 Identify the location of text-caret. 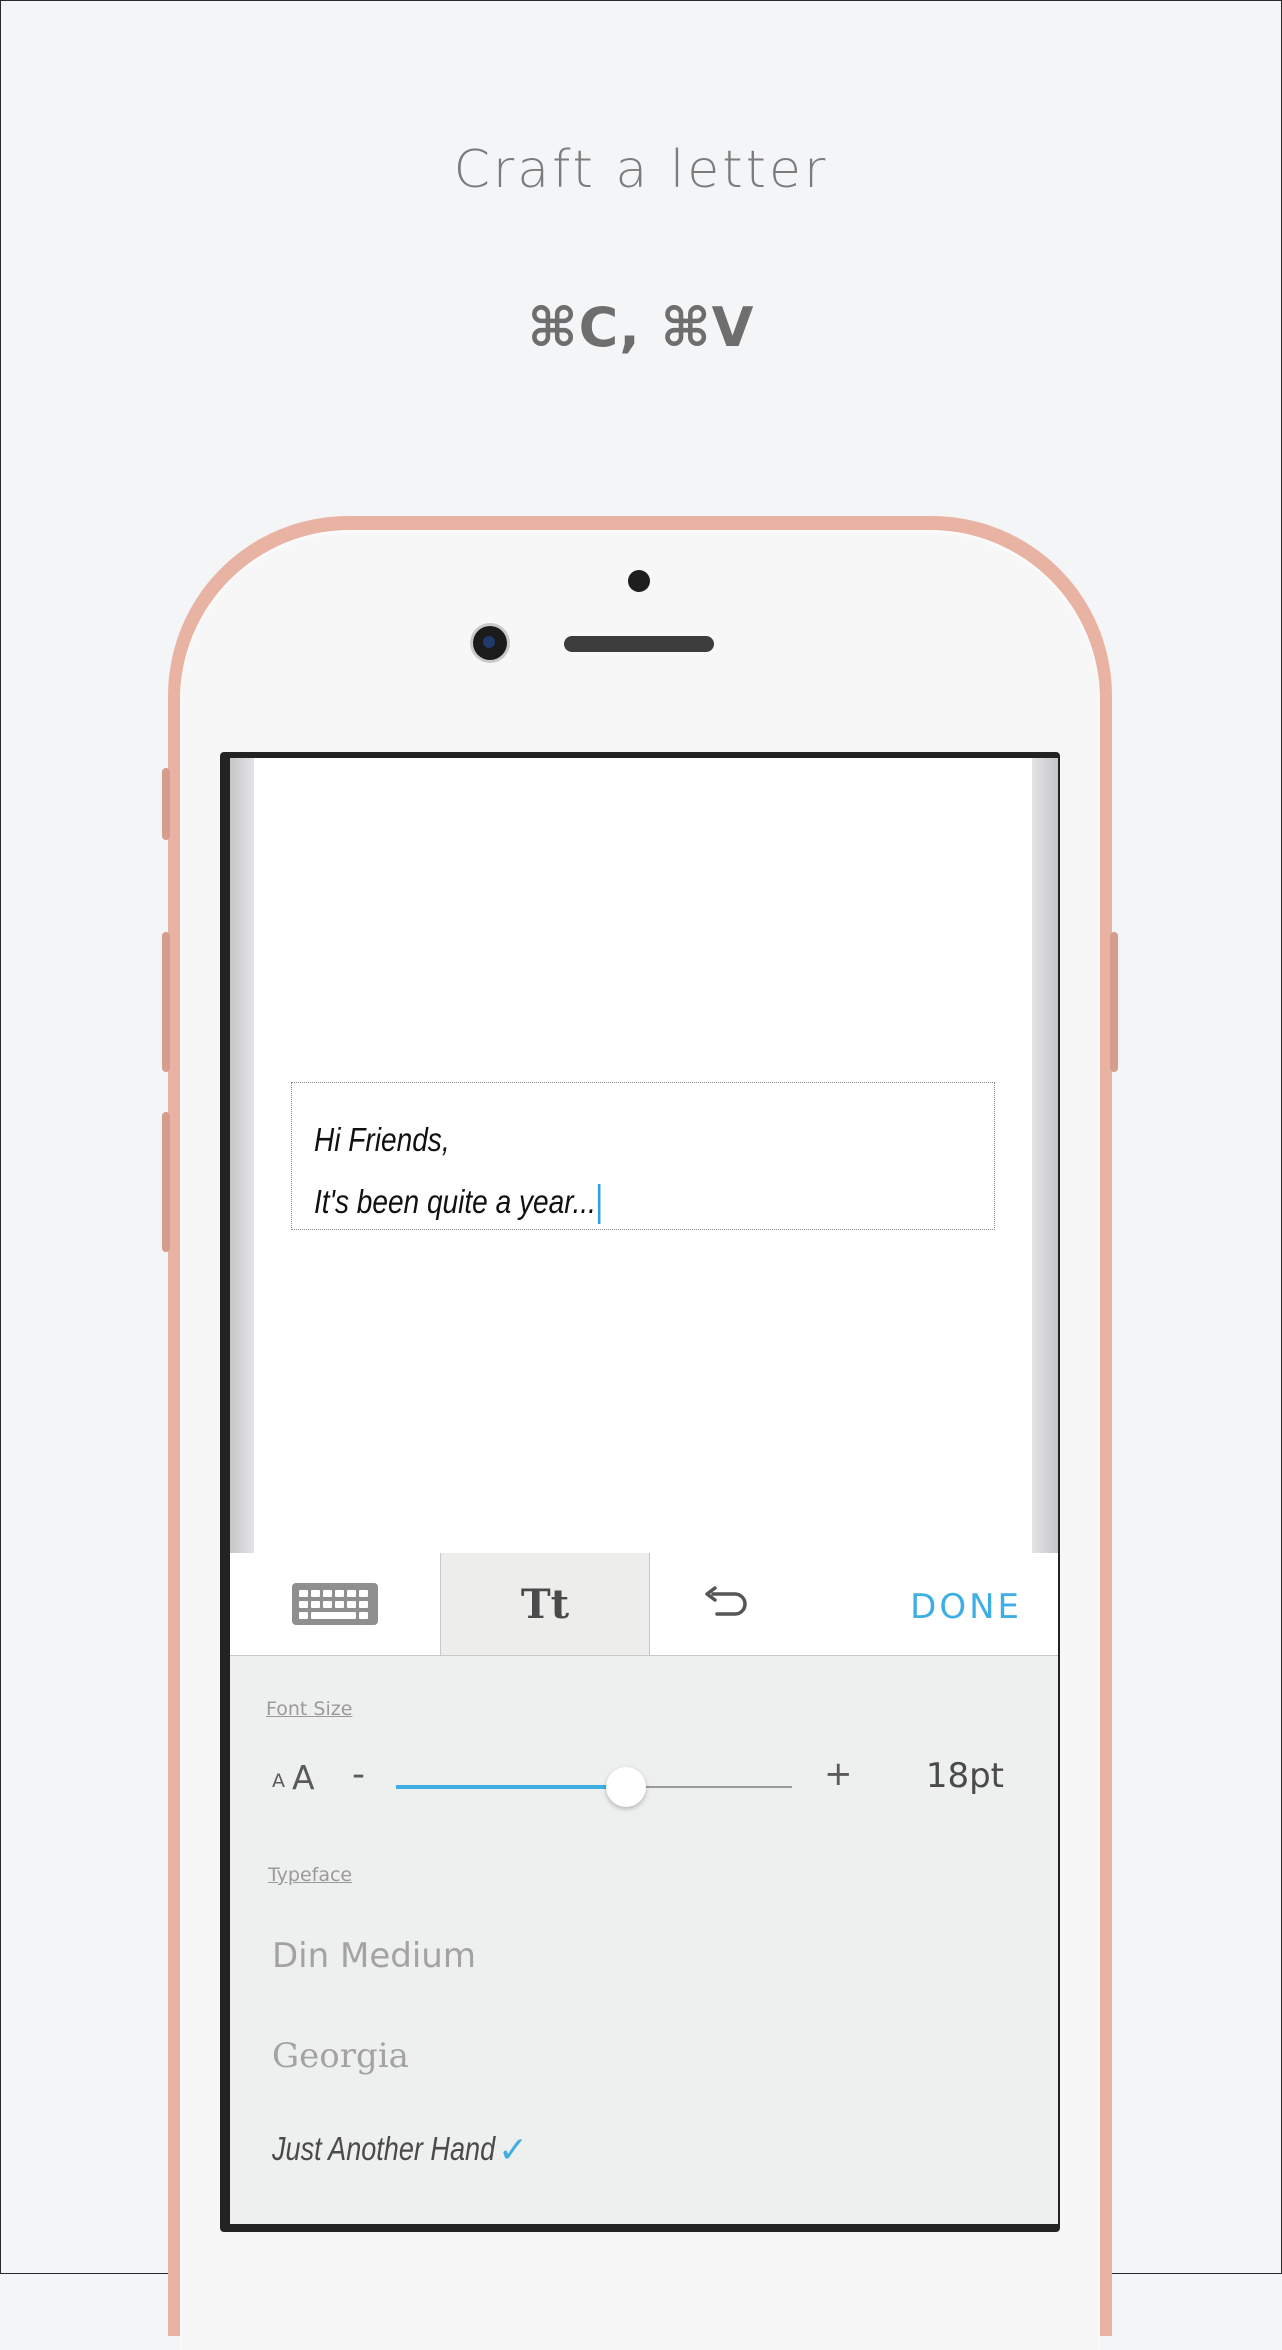
(599, 1204).